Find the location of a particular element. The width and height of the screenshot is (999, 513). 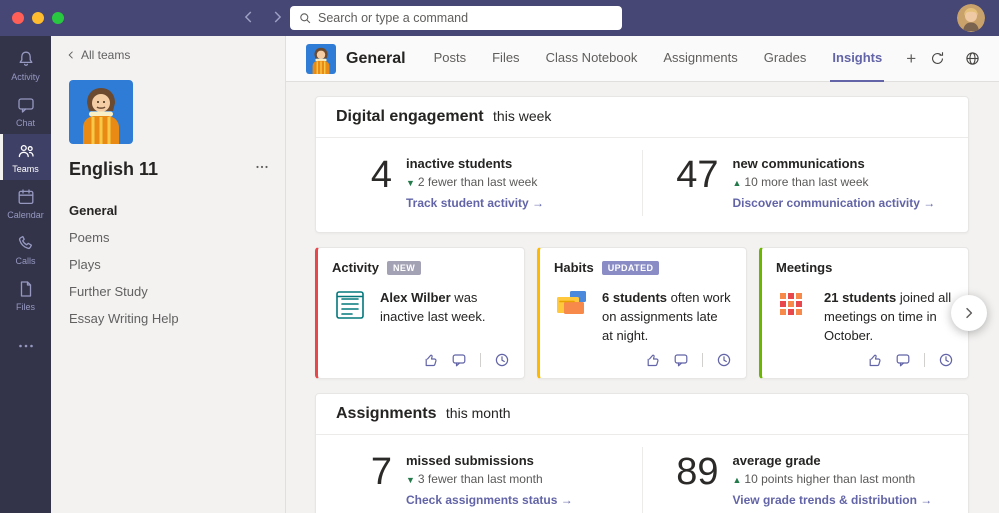

panel-period: this week is located at coordinates (522, 116).